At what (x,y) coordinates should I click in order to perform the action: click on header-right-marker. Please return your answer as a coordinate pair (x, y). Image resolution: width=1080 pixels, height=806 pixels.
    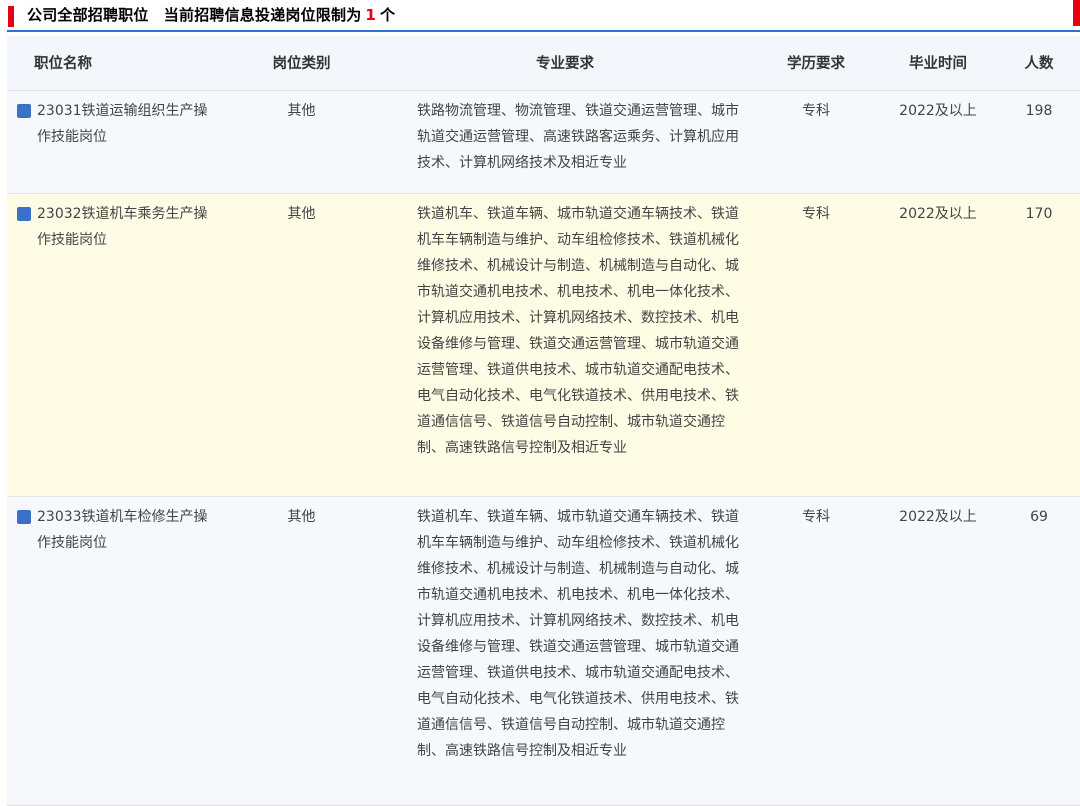
    Looking at the image, I should click on (1076, 13).